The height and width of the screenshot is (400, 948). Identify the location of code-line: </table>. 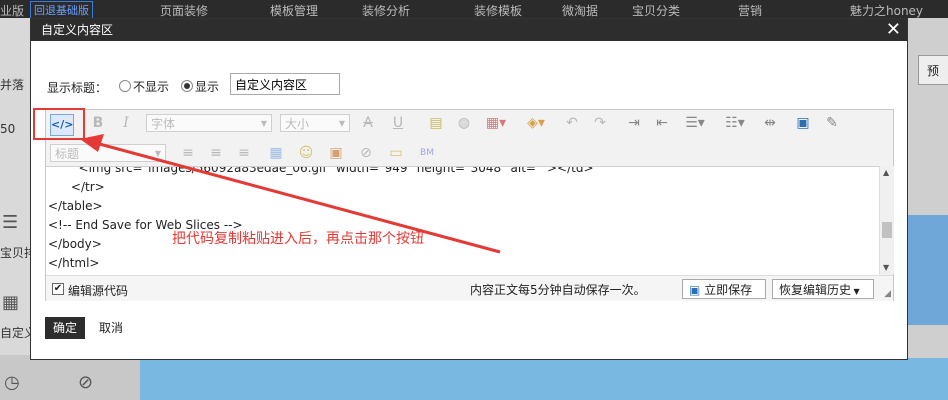
(75, 206).